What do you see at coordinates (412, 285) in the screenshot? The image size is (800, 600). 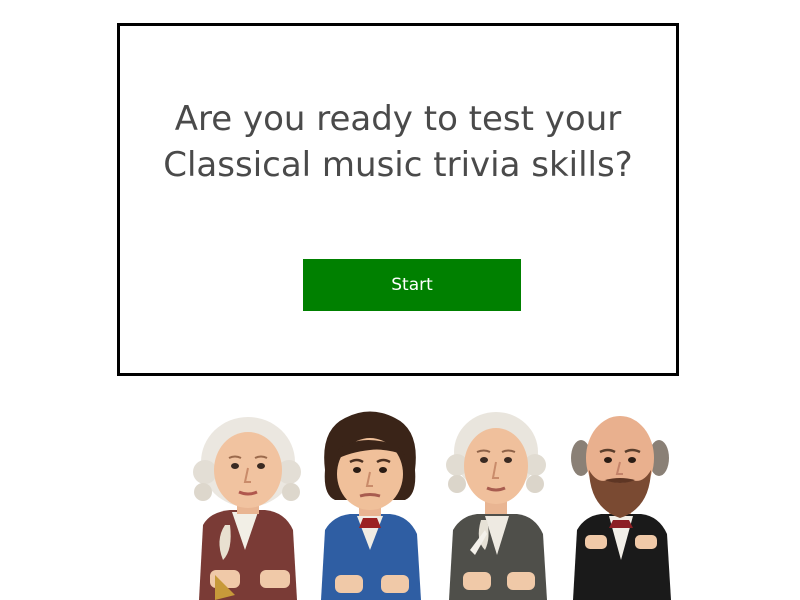 I see `start-button: Start` at bounding box center [412, 285].